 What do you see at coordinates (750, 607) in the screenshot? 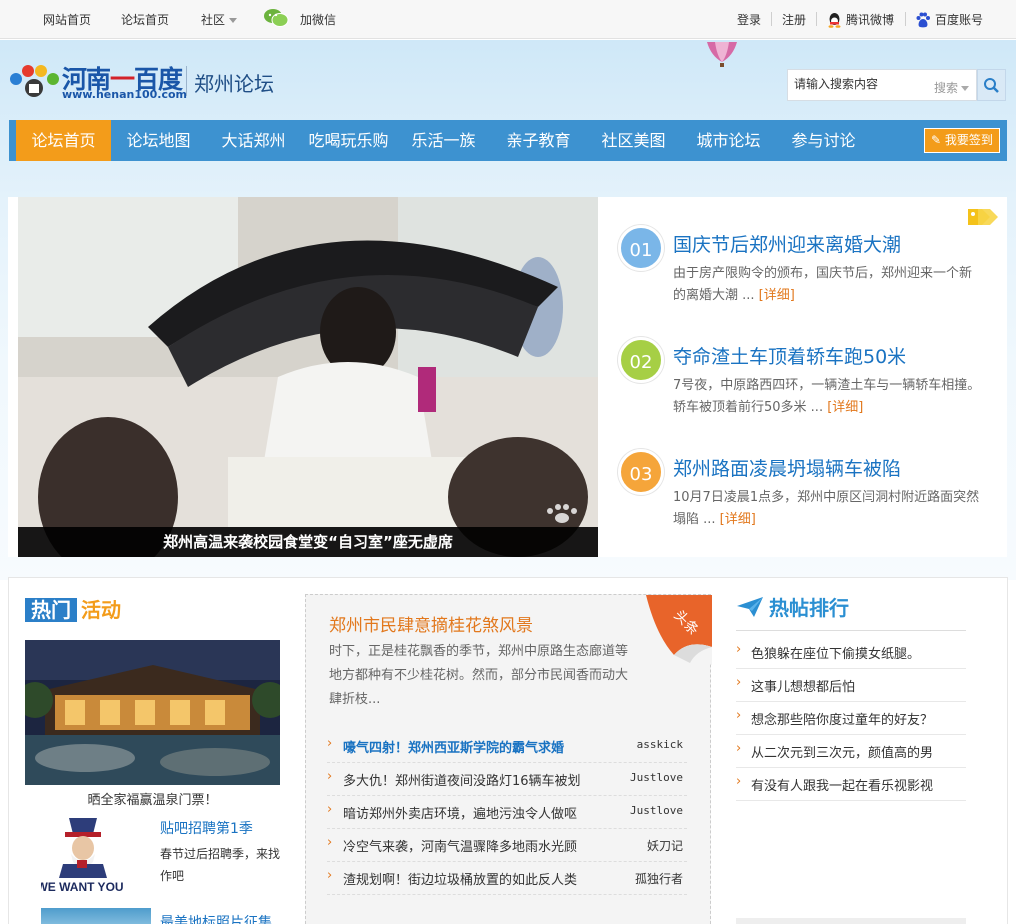
I see `paper-plane-icon` at bounding box center [750, 607].